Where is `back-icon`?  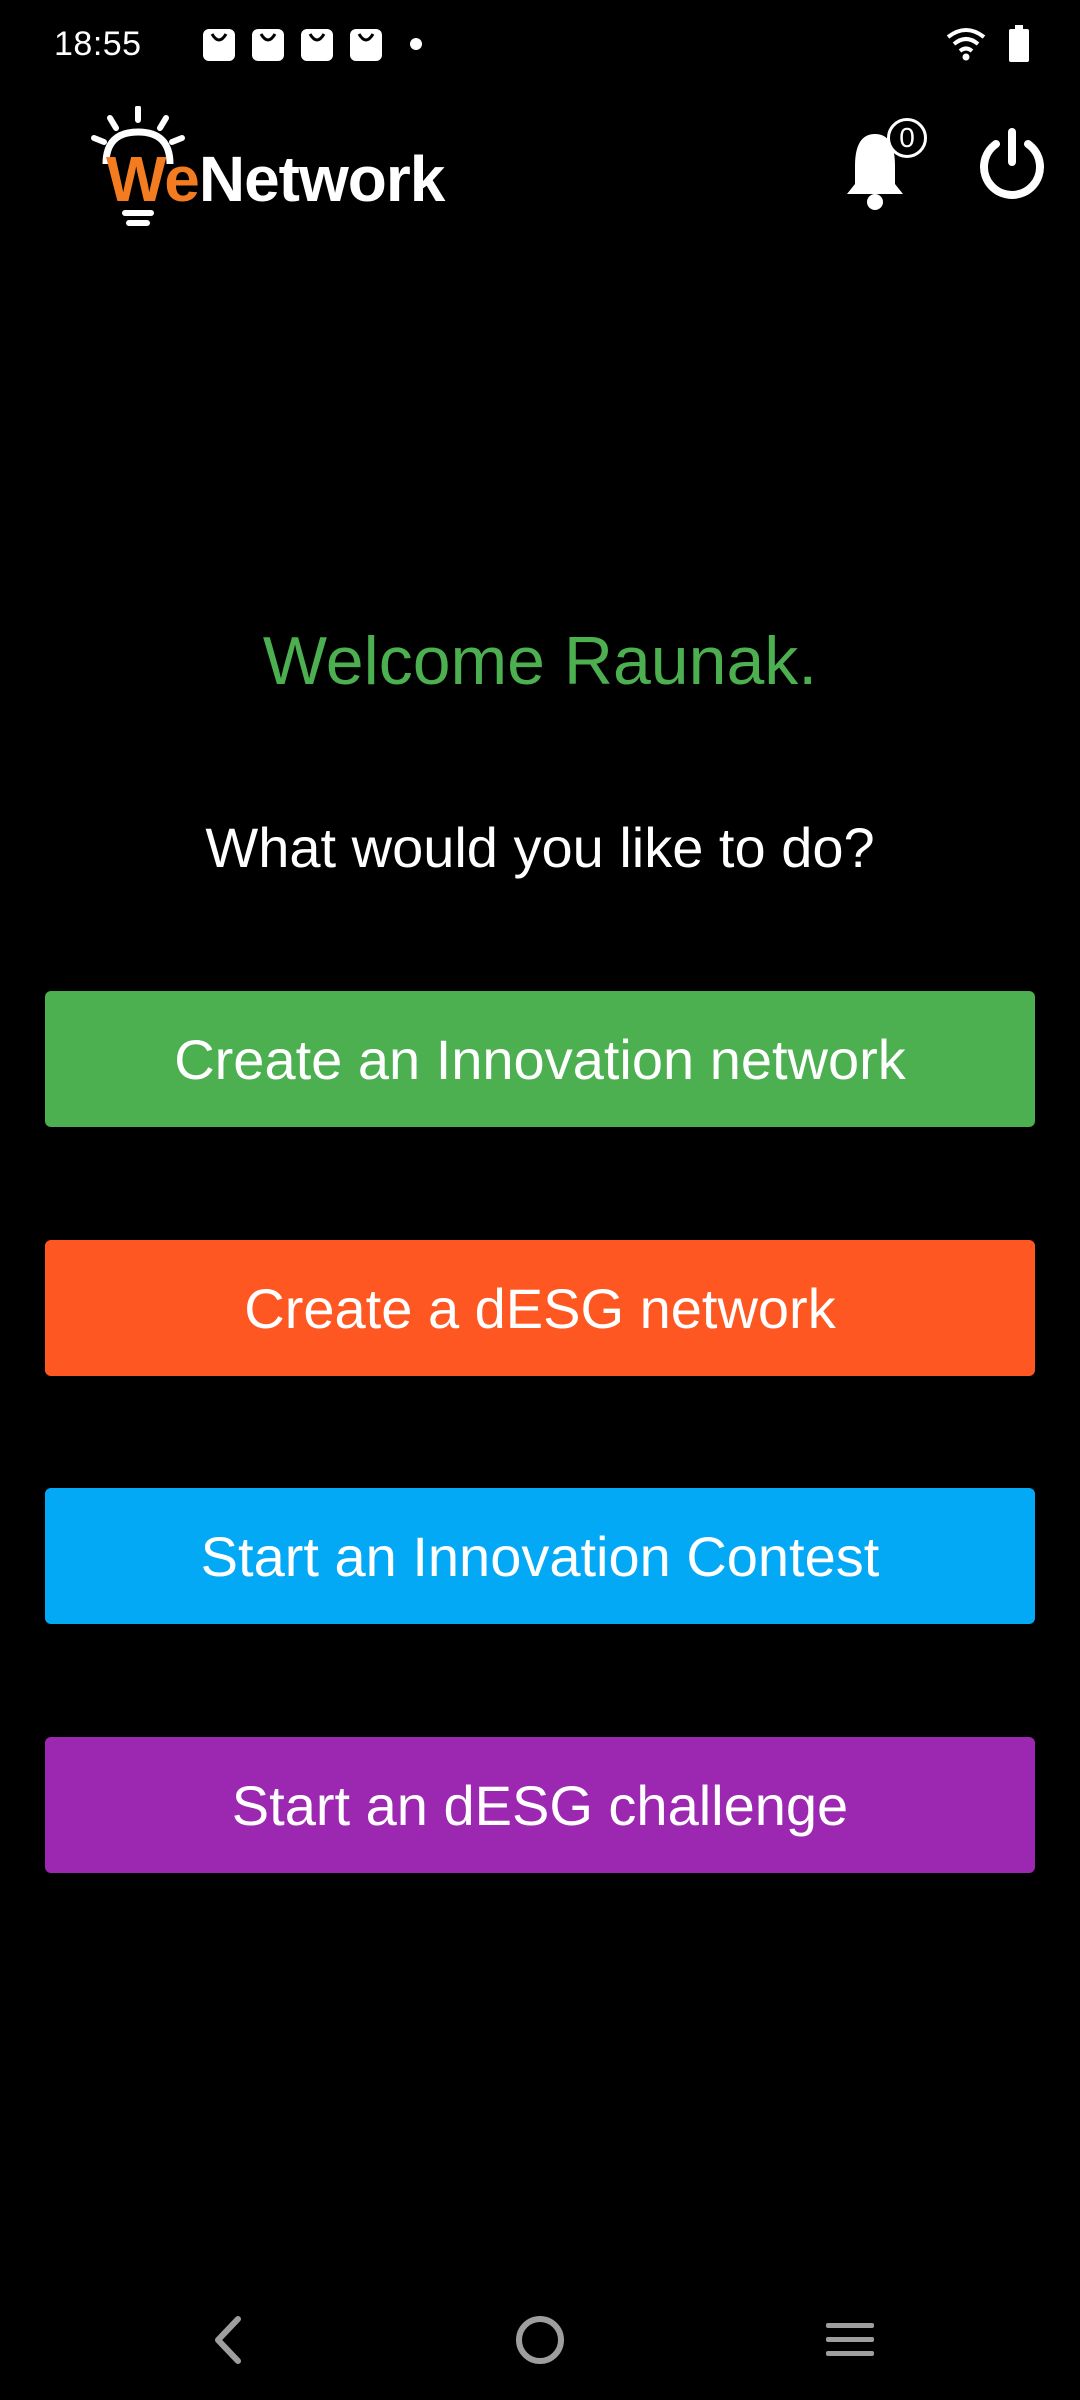 back-icon is located at coordinates (228, 2340).